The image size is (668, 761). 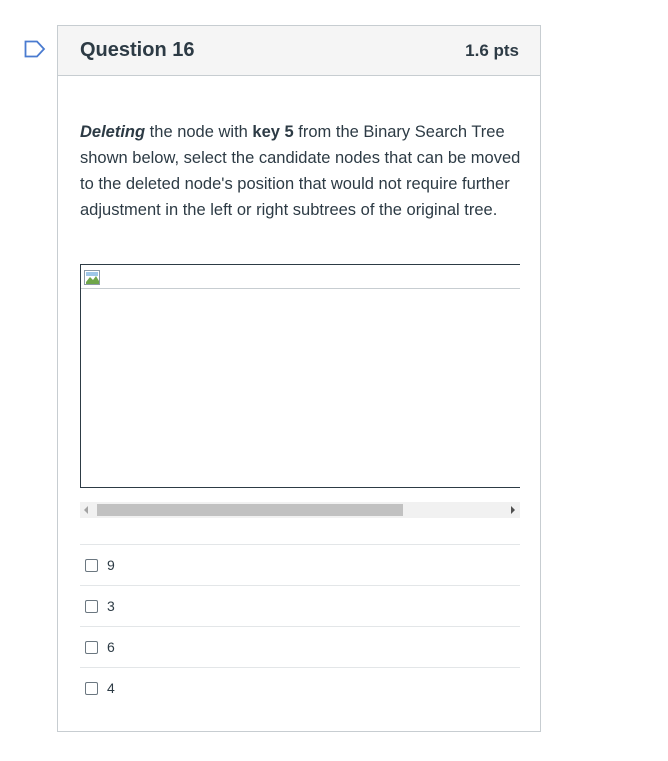 What do you see at coordinates (300, 288) in the screenshot?
I see `image-divider` at bounding box center [300, 288].